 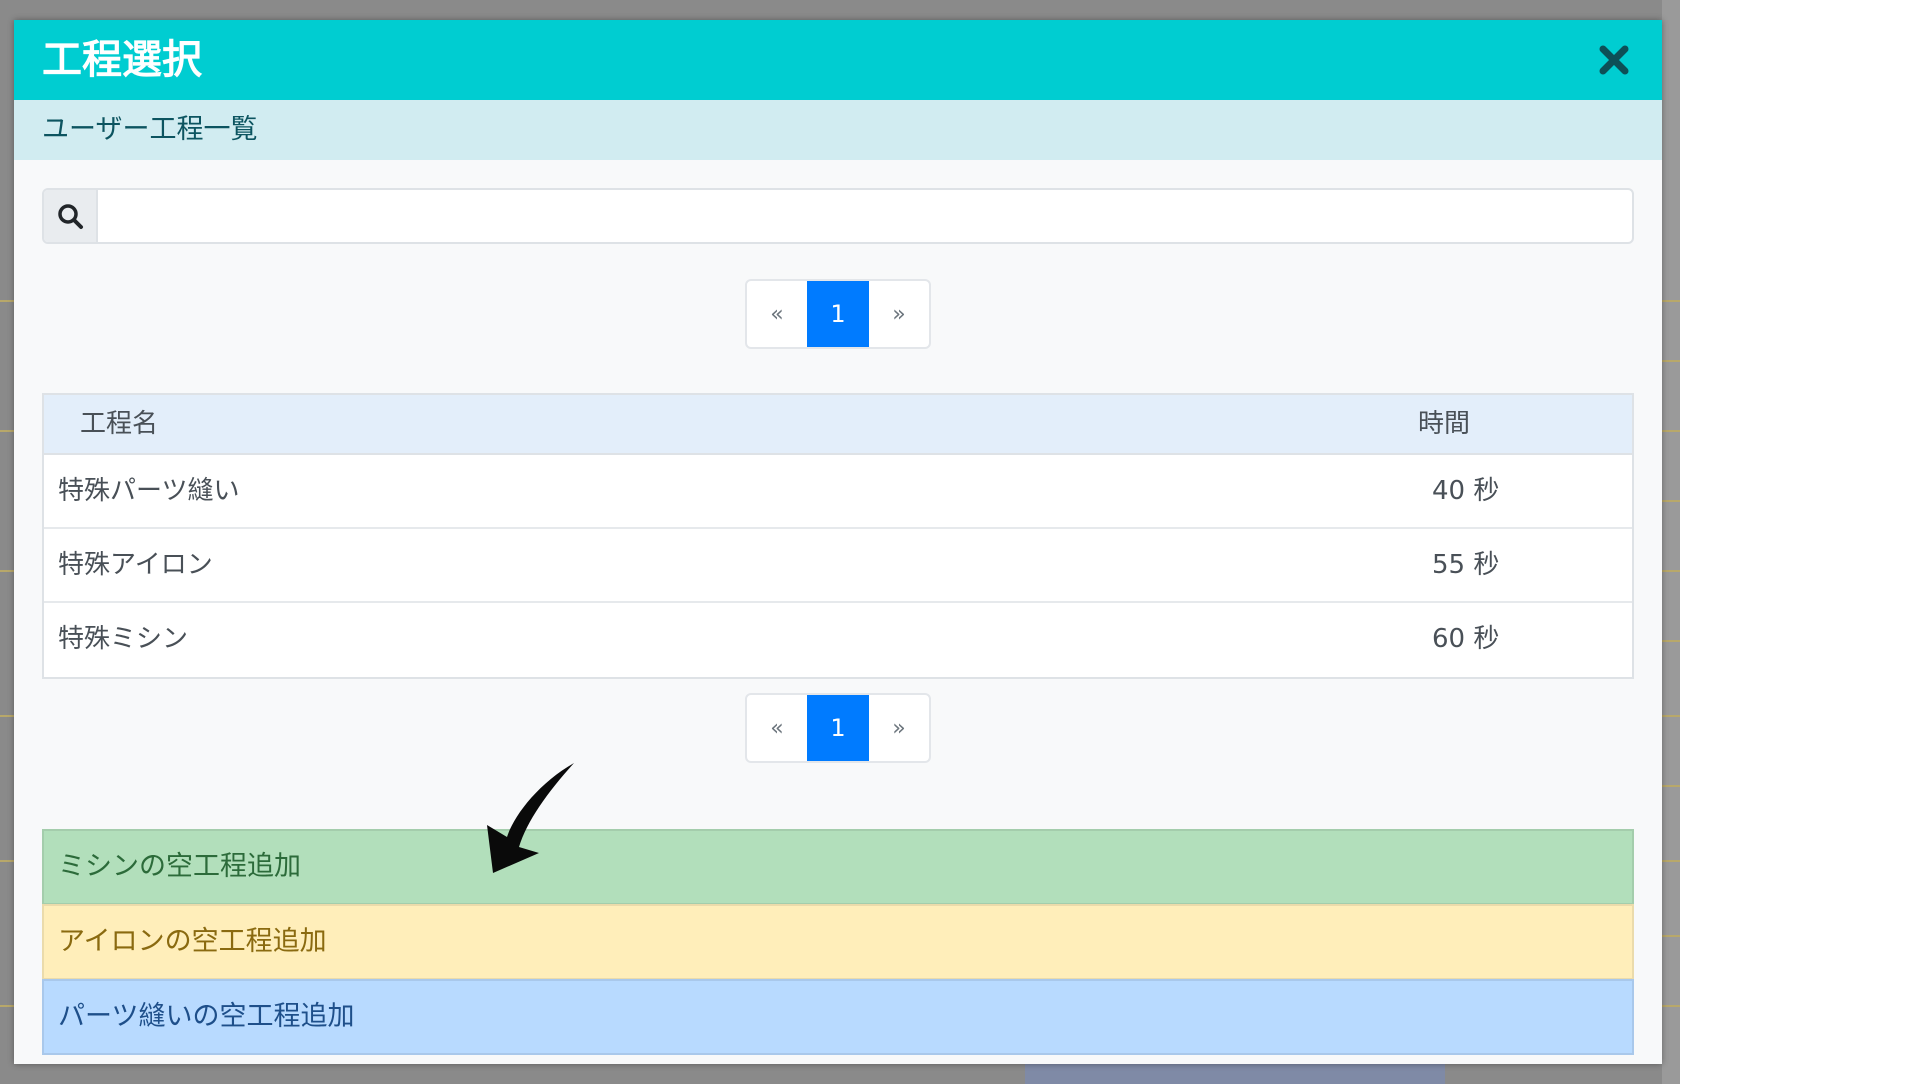 I want to click on search-icon, so click(x=70, y=216).